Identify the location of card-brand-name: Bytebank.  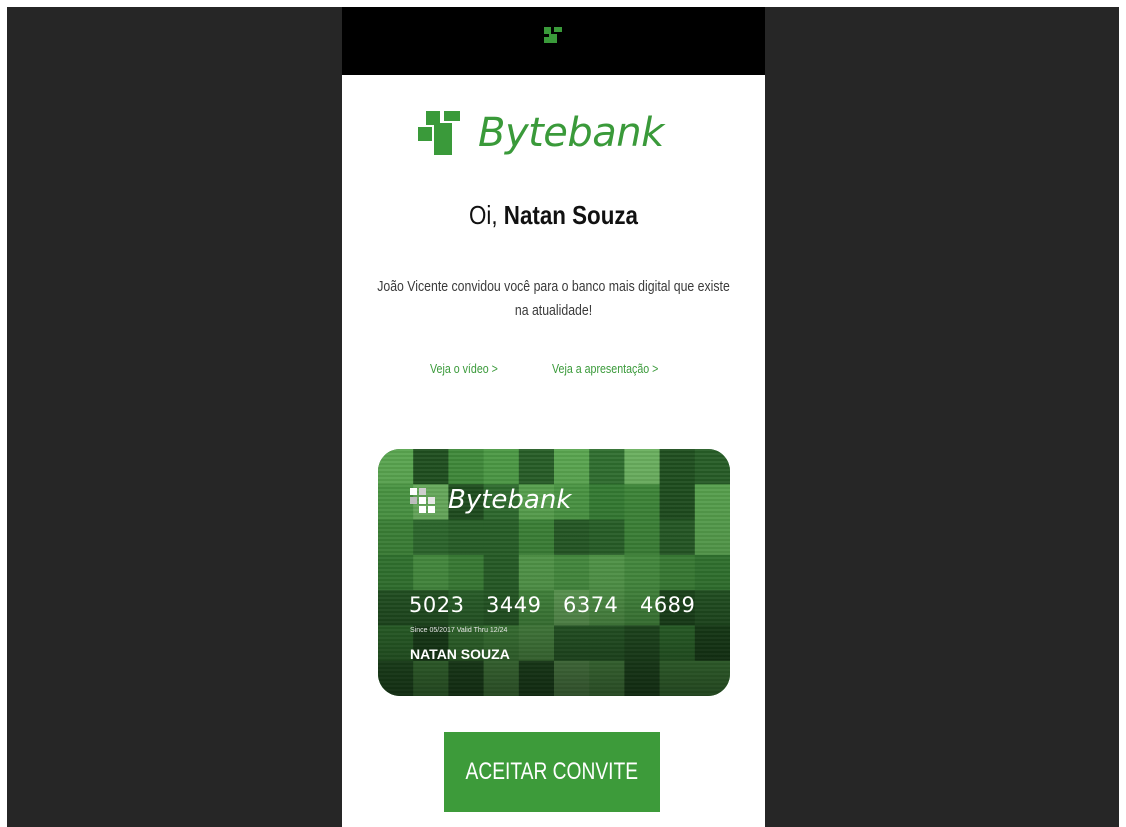
(510, 500).